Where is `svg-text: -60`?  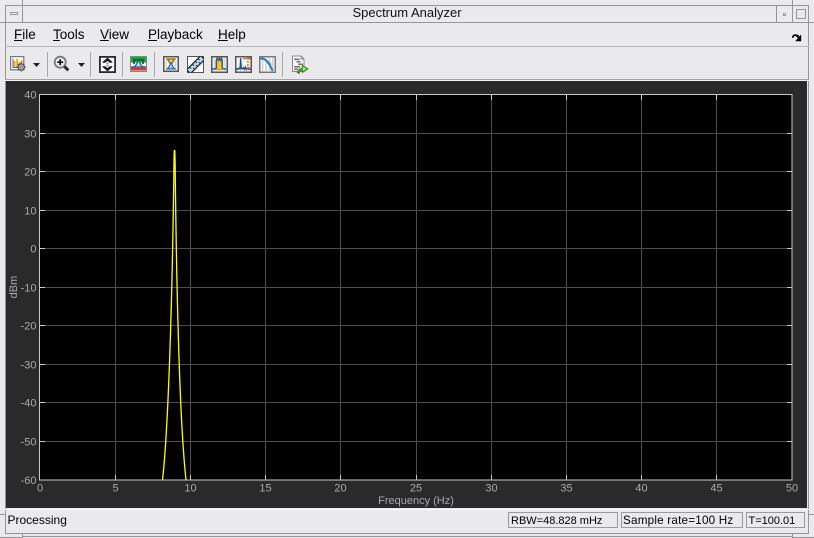
svg-text: -60 is located at coordinates (29, 481).